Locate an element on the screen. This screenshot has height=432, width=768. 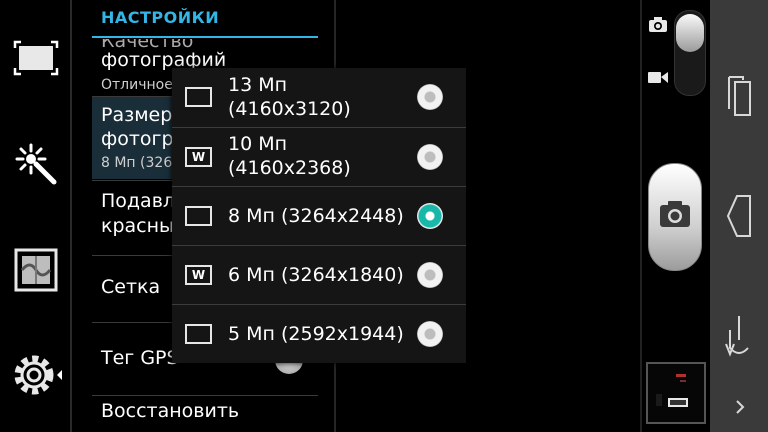
header-underline is located at coordinates (205, 37).